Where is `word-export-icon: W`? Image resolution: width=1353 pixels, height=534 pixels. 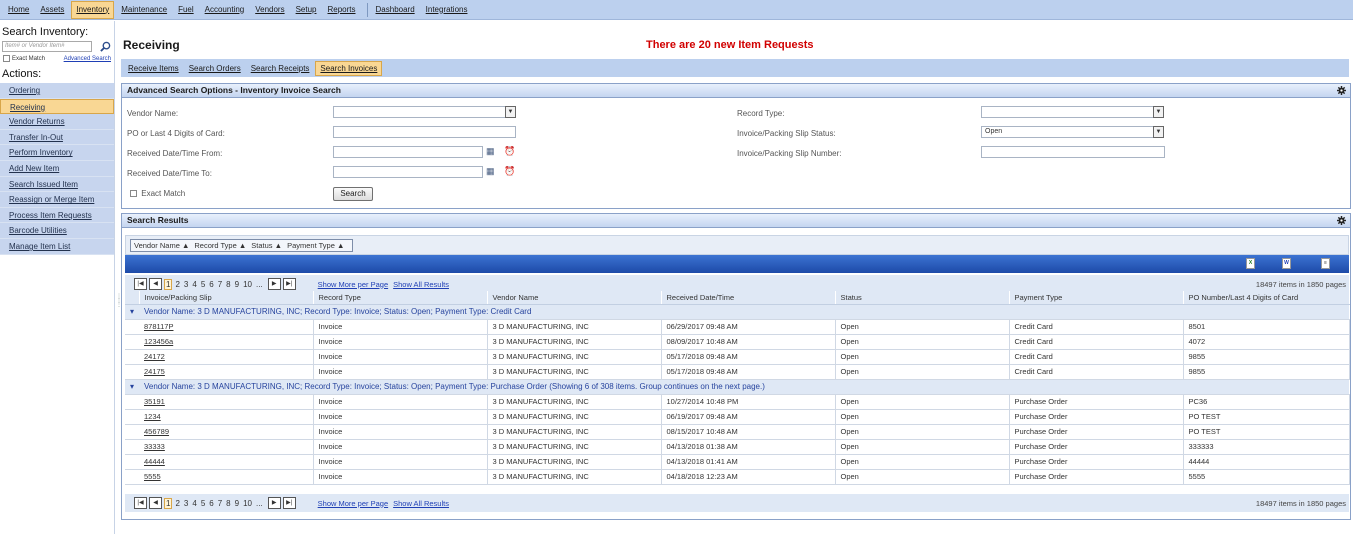 word-export-icon: W is located at coordinates (1286, 263).